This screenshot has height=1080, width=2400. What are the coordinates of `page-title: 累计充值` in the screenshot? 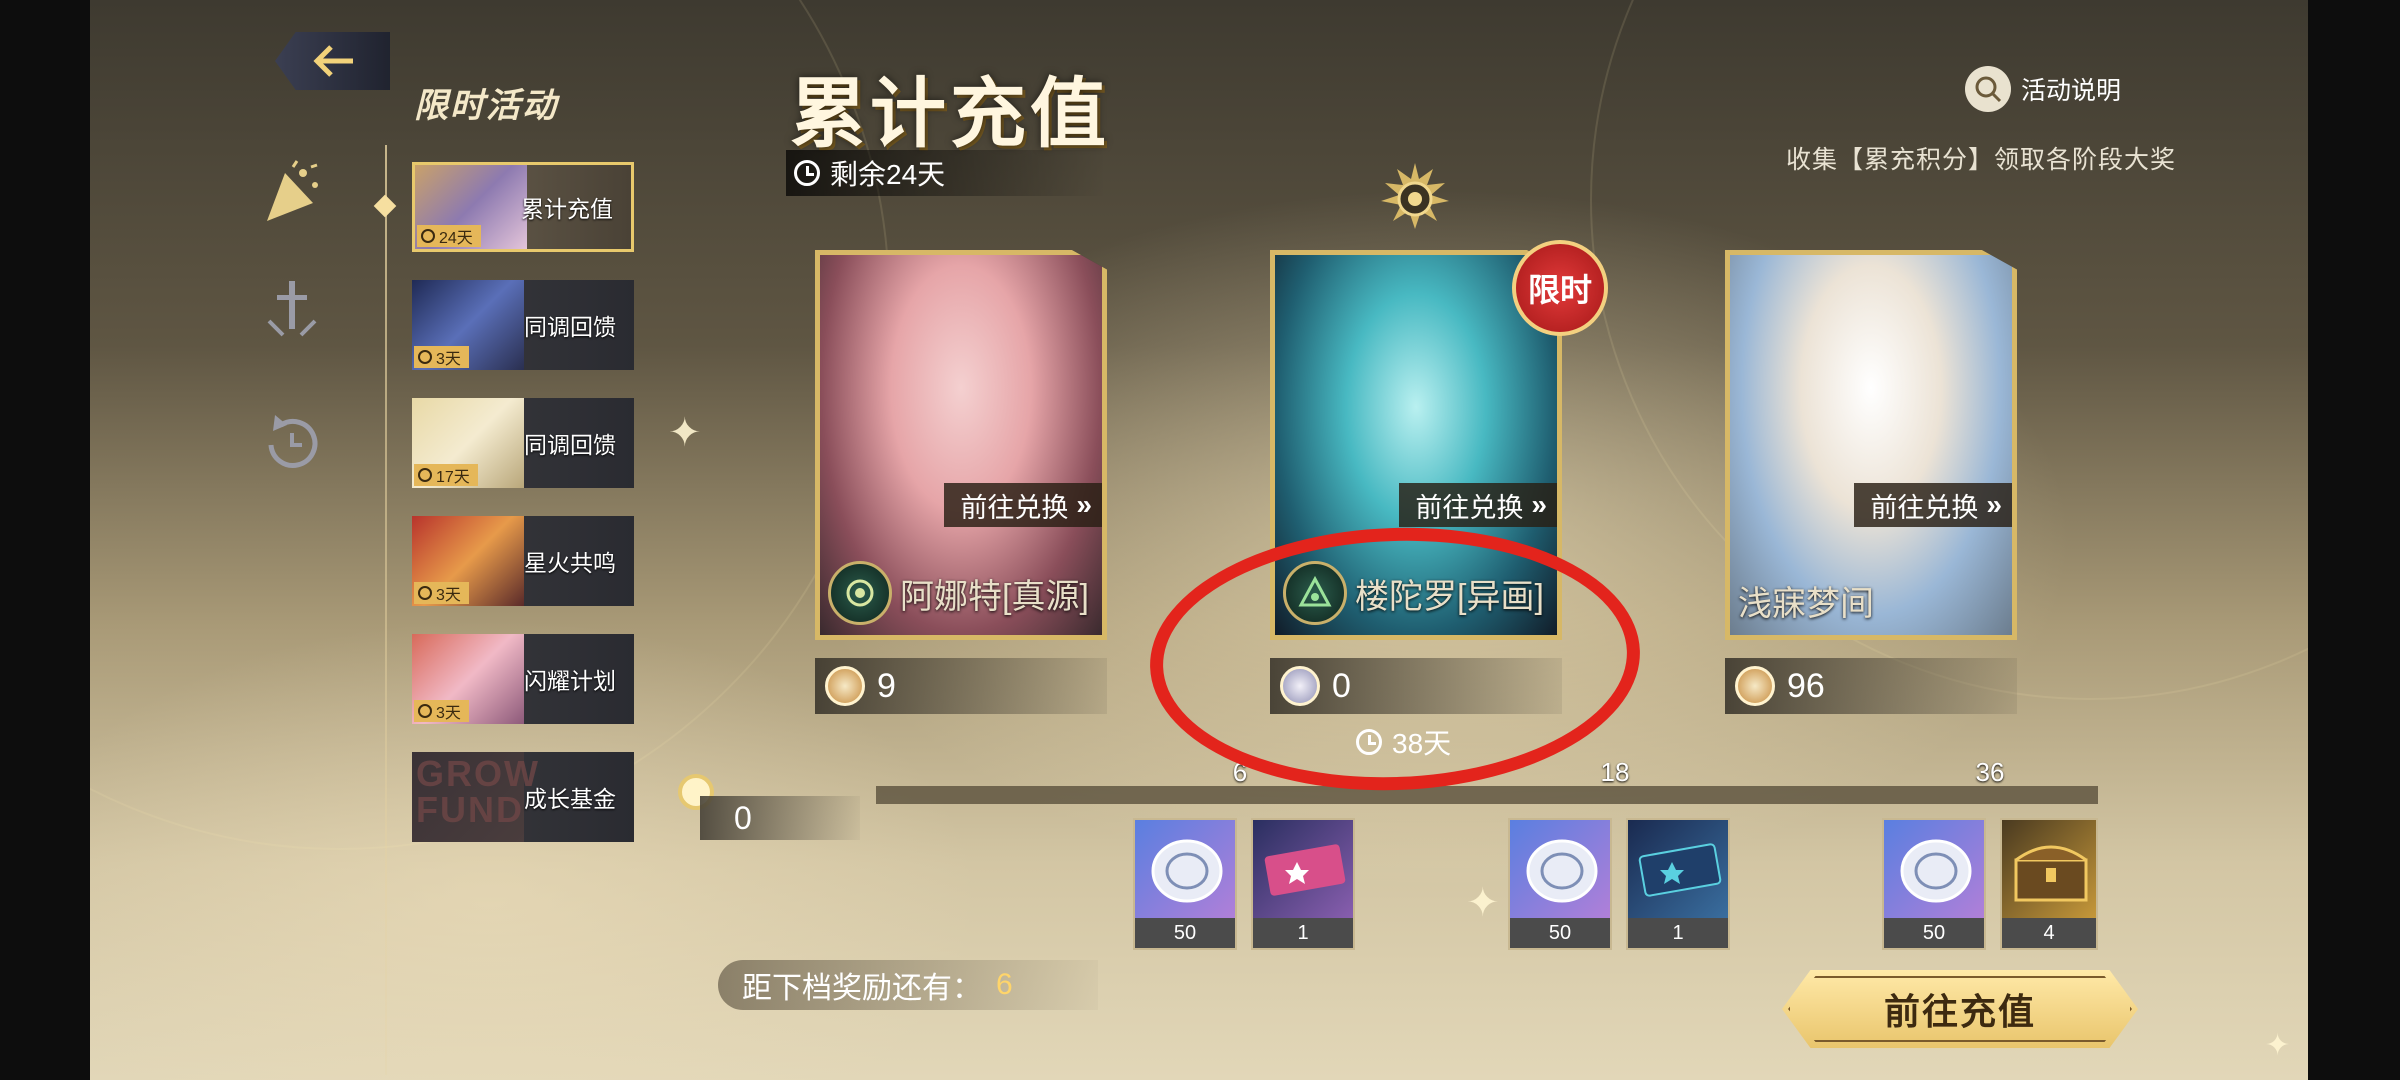 It's located at (950, 114).